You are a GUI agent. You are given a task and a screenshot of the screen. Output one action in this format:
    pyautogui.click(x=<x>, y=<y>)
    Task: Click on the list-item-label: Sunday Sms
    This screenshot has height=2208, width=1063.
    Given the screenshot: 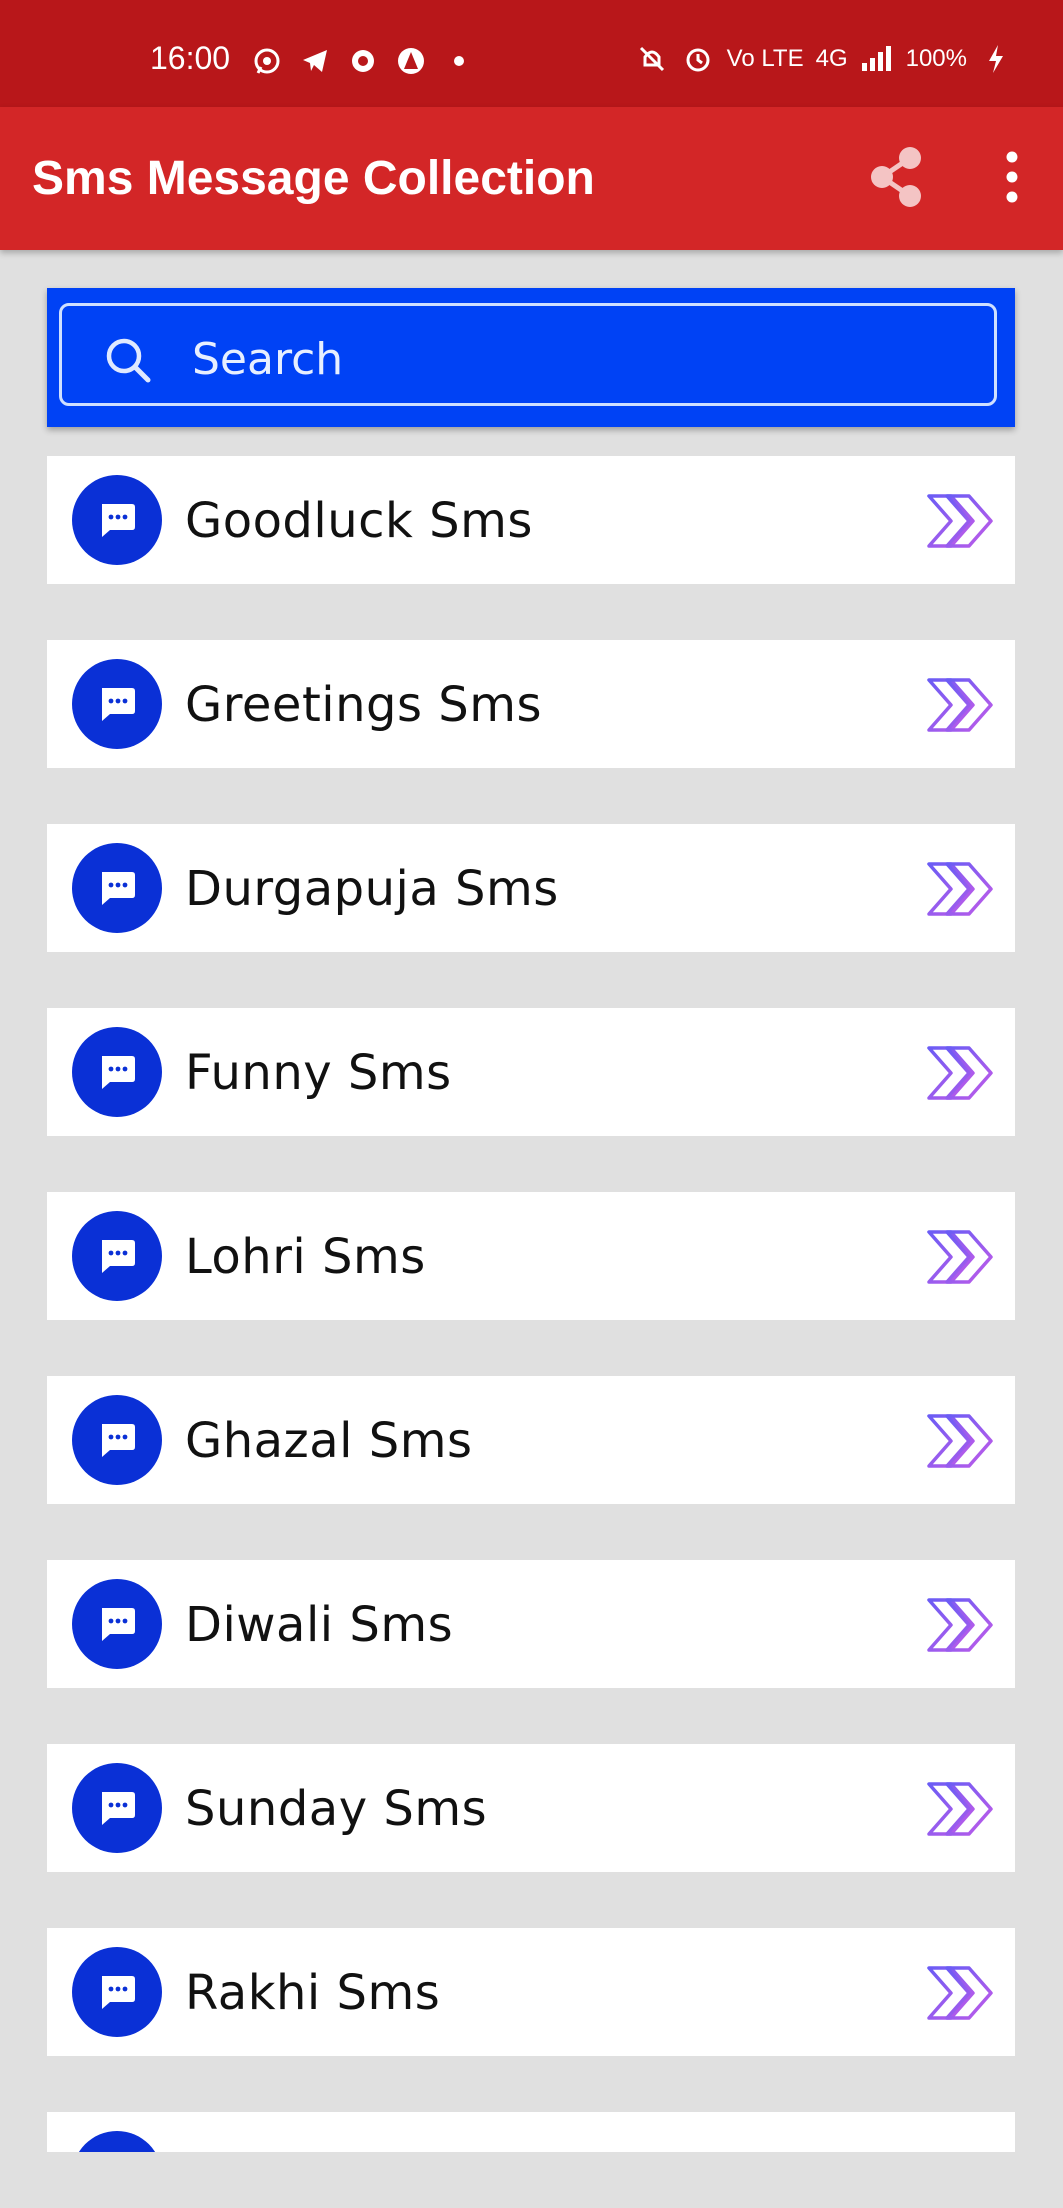 What is the action you would take?
    pyautogui.click(x=336, y=1809)
    